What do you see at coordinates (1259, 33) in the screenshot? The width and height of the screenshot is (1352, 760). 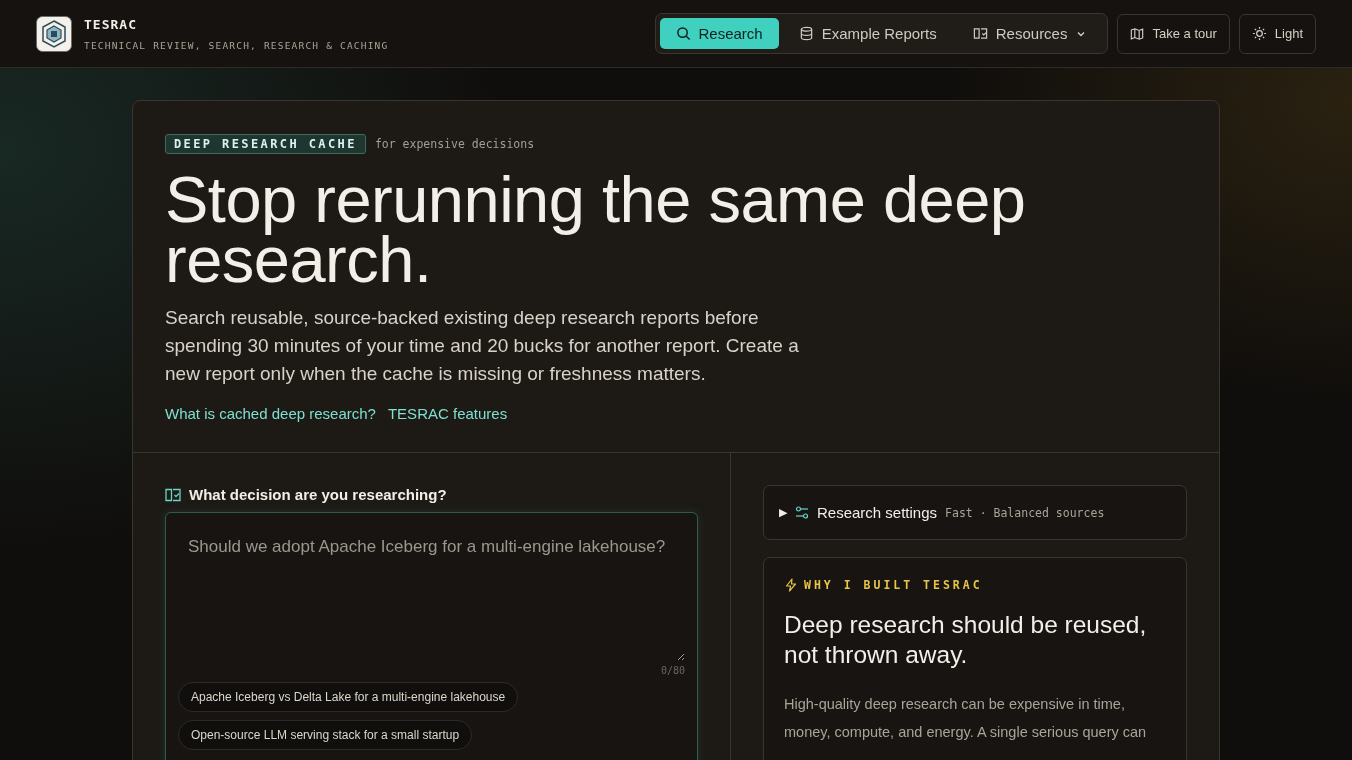 I see `sun-icon` at bounding box center [1259, 33].